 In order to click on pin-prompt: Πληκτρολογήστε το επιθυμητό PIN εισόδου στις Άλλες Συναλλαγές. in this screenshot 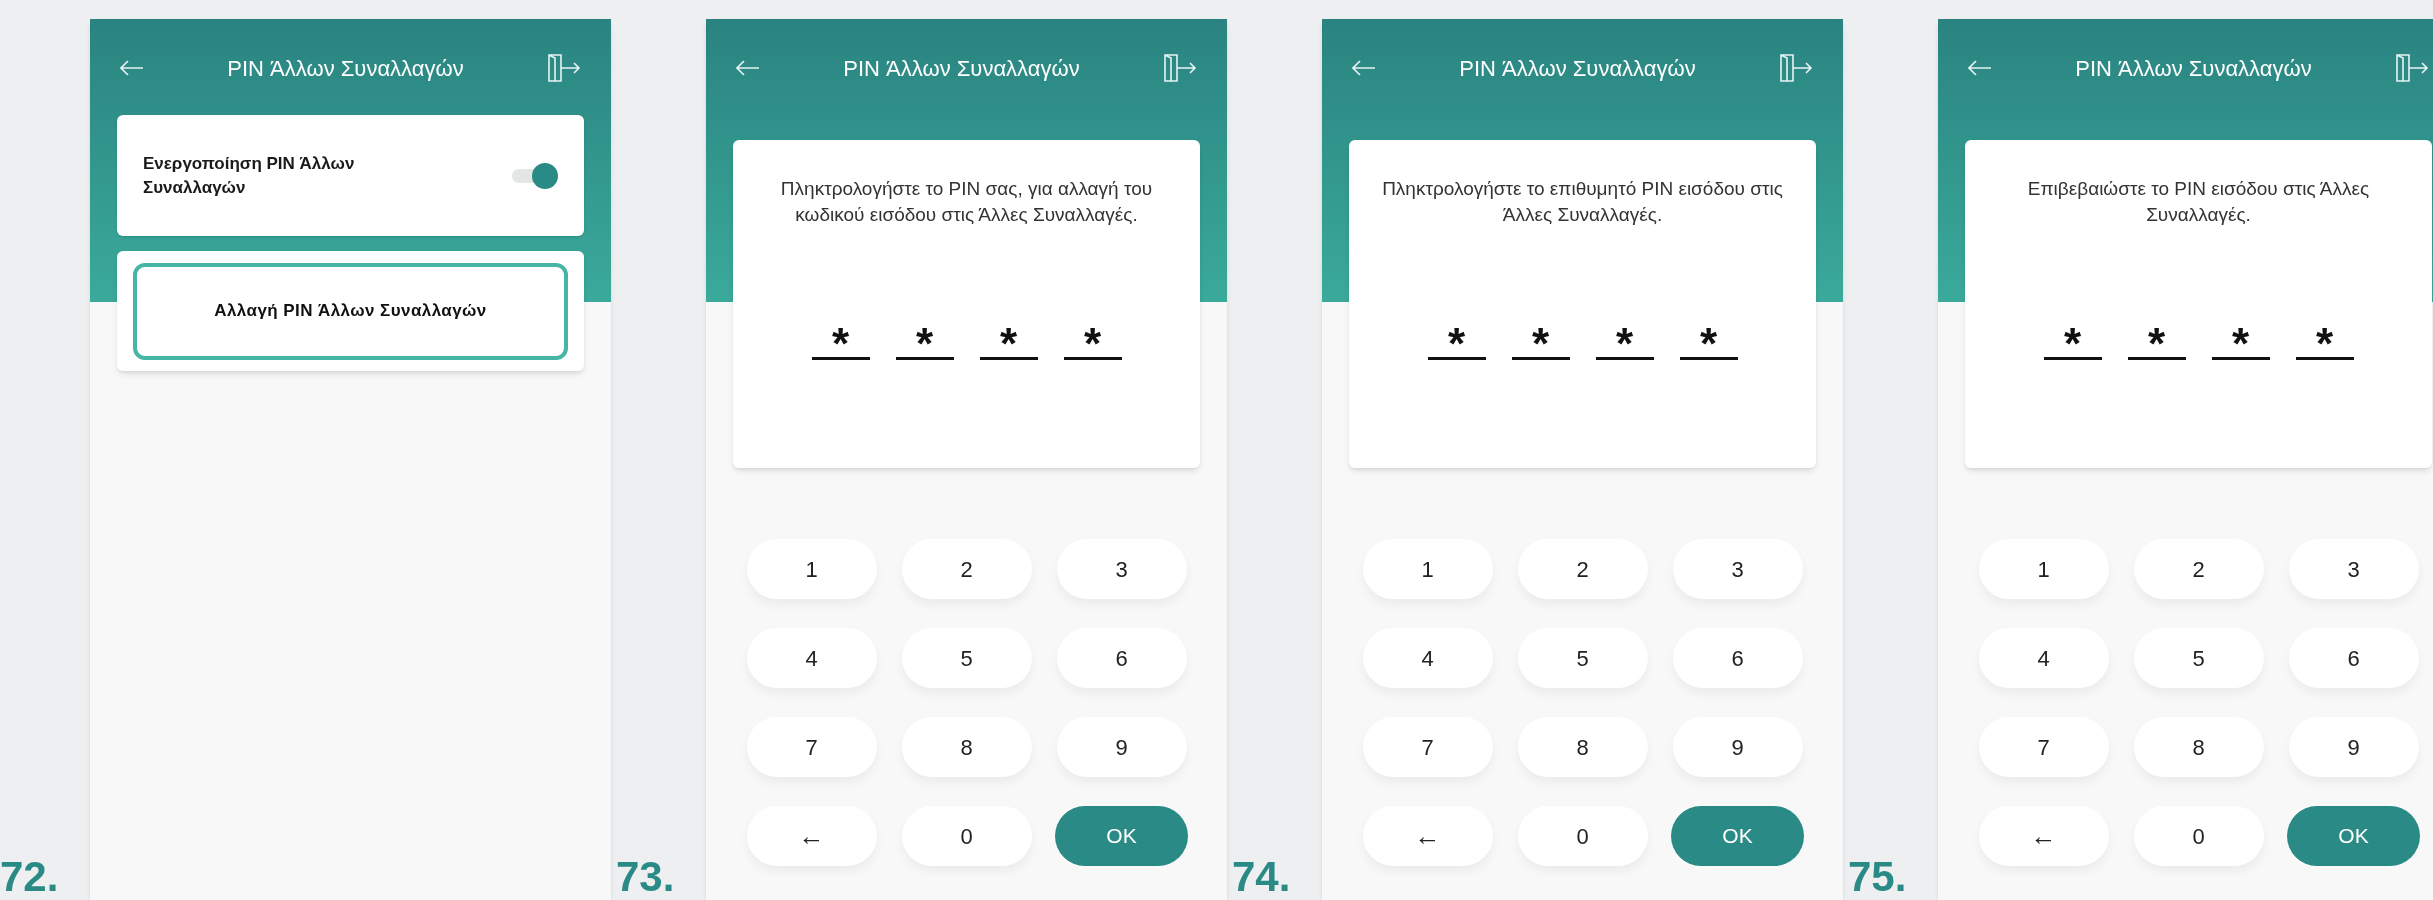, I will do `click(1582, 202)`.